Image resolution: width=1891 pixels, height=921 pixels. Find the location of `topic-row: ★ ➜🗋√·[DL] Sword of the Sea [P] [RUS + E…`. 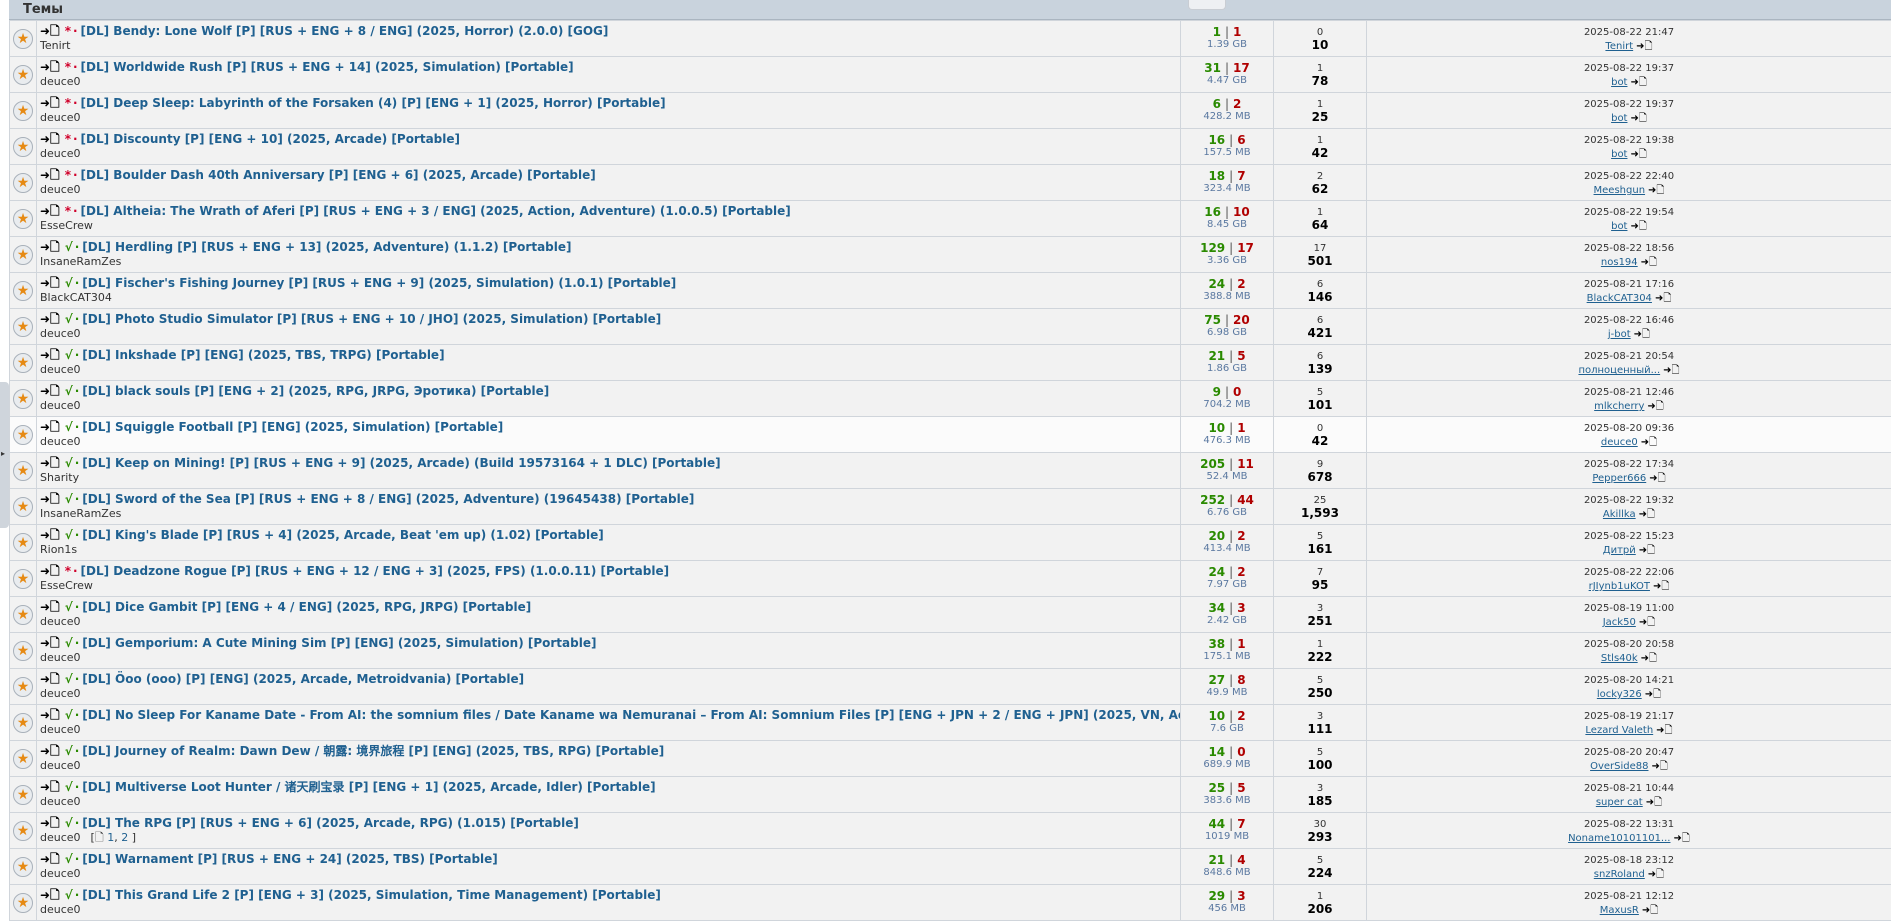

topic-row: ★ ➜🗋√·[DL] Sword of the Sea [P] [RUS + E… is located at coordinates (950, 507).